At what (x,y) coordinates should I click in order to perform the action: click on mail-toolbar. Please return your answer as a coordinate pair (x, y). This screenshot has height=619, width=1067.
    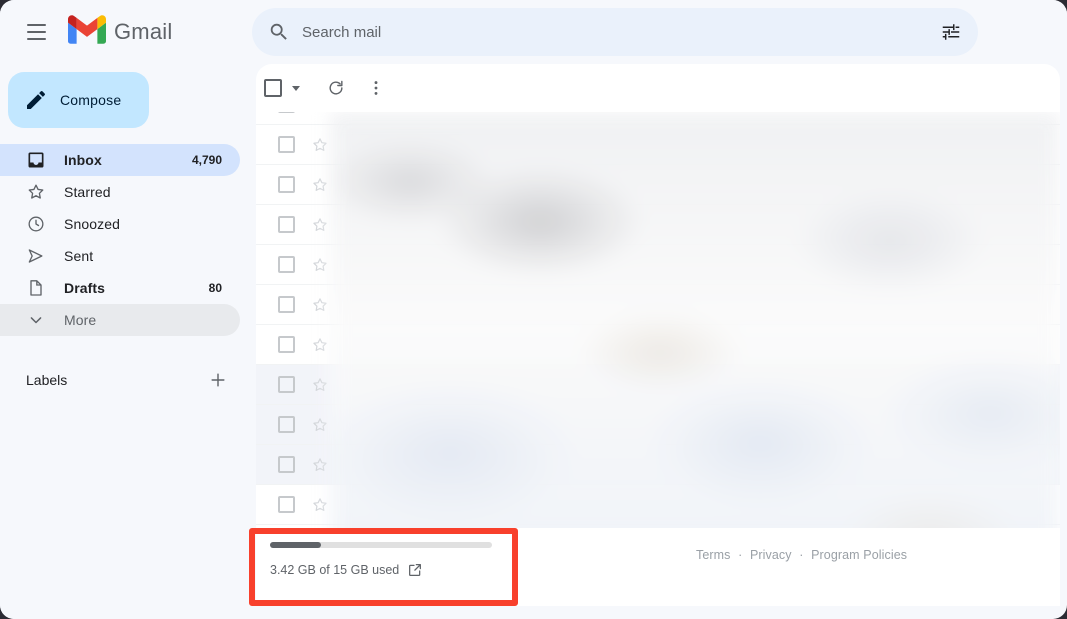
    Looking at the image, I should click on (658, 88).